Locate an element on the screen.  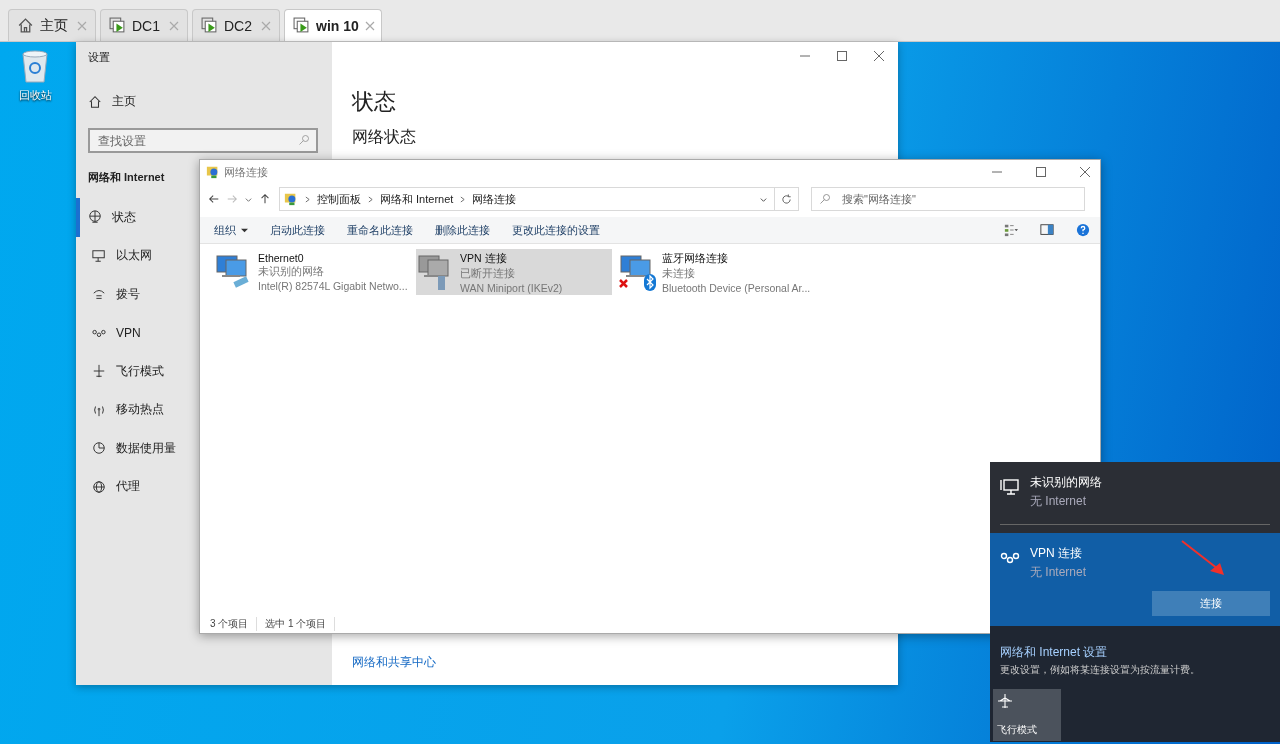
tab: 主页 is located at coordinates (52, 25).